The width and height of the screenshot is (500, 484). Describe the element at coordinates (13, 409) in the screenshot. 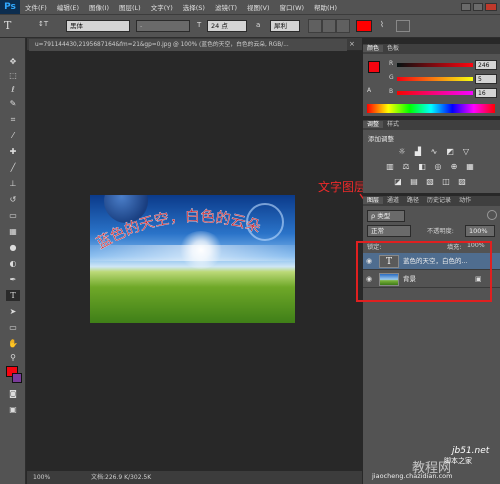

I see `screen-mode-icon: ▣` at that location.